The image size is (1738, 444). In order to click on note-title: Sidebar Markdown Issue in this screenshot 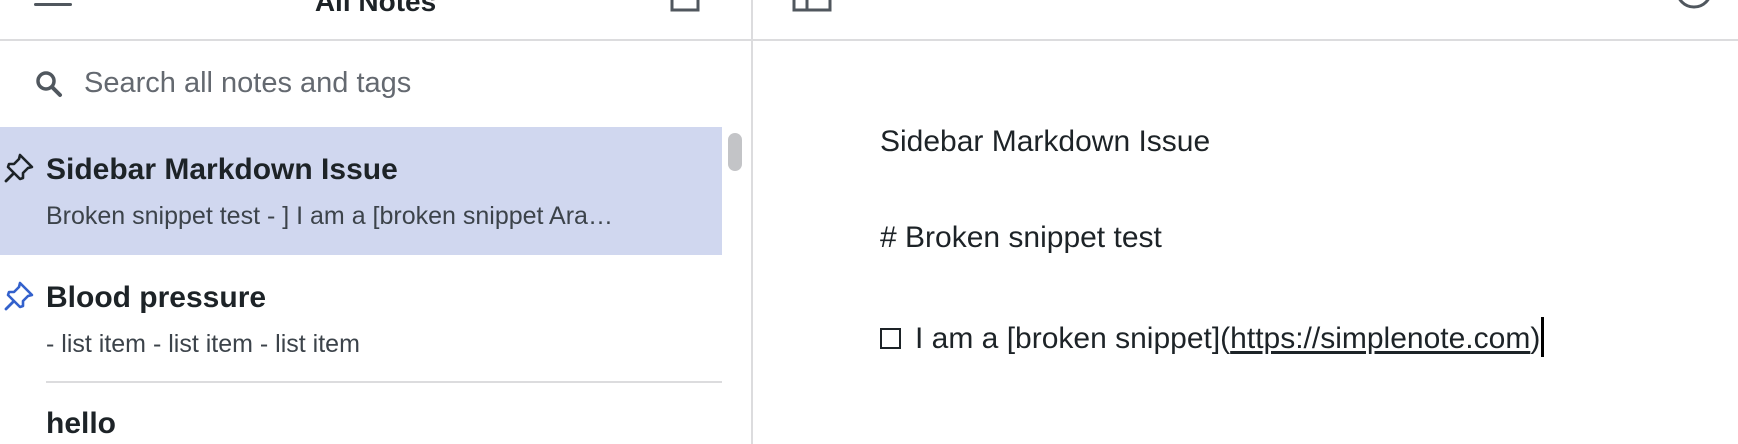, I will do `click(222, 169)`.